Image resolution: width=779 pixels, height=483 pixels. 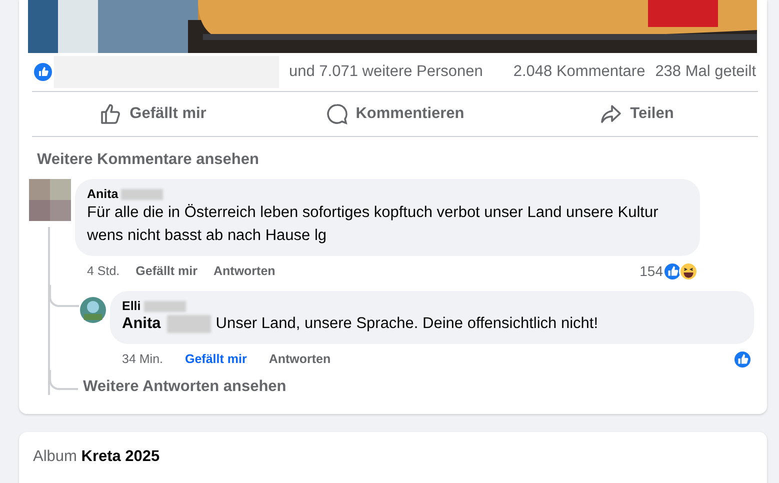 What do you see at coordinates (148, 160) in the screenshot?
I see `more-comments-link: Weitere Kommentare ansehen` at bounding box center [148, 160].